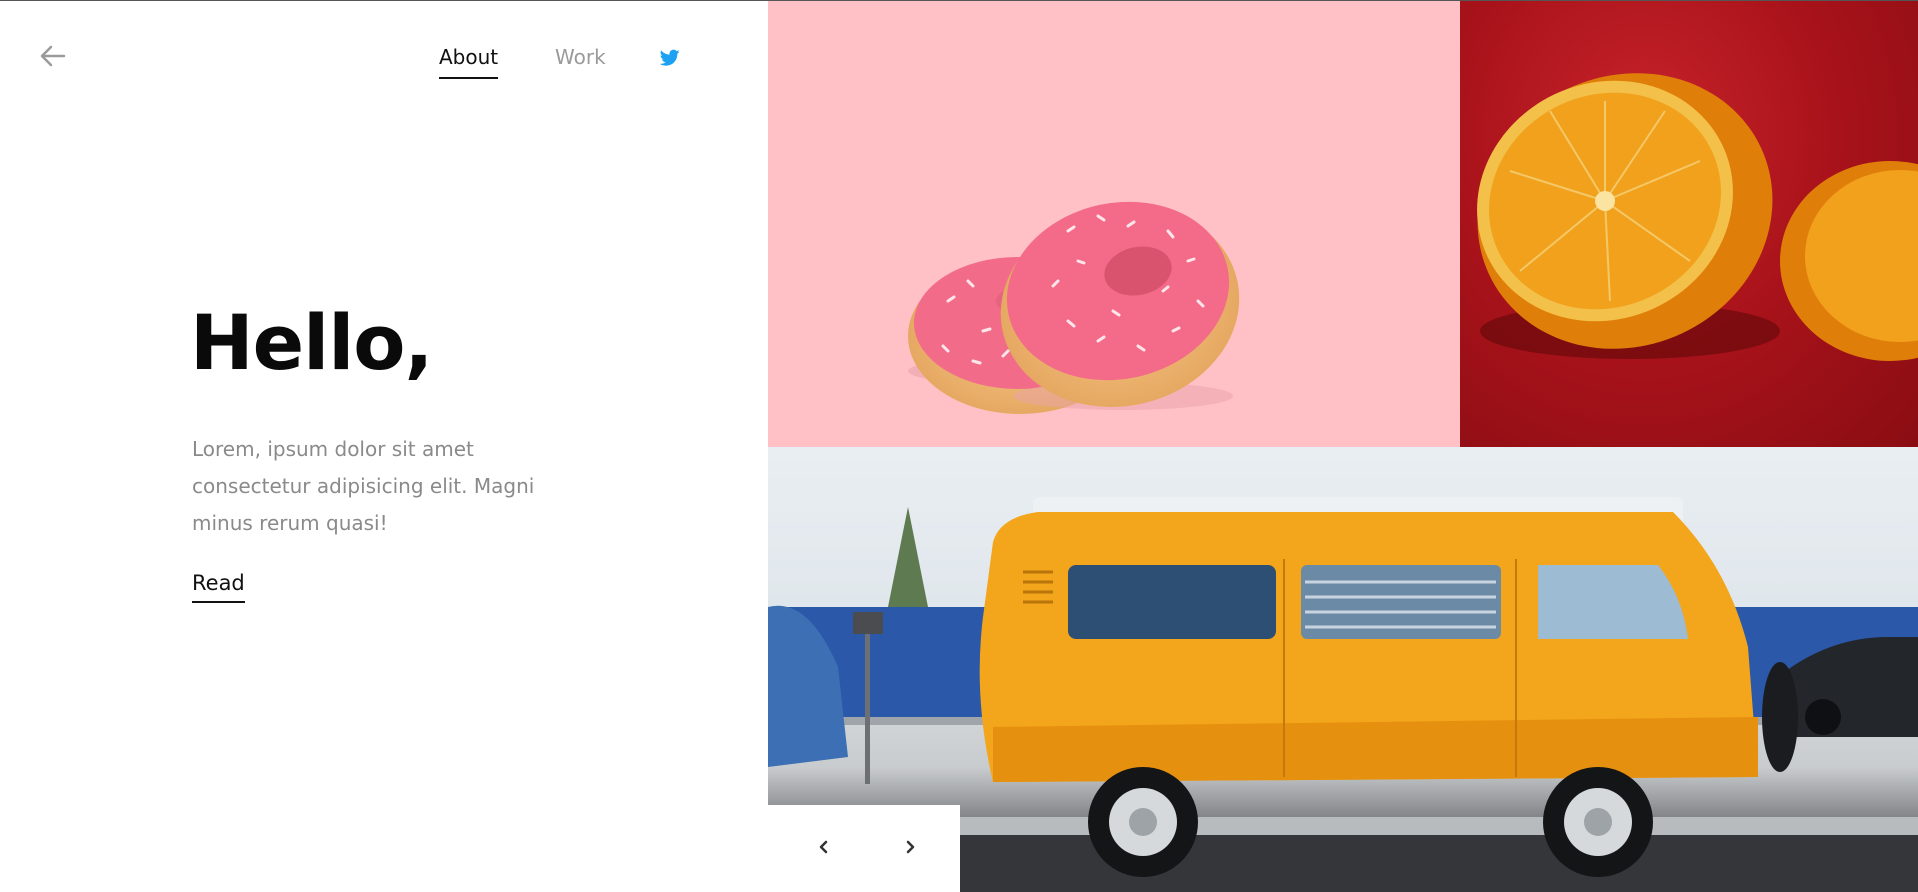  What do you see at coordinates (824, 847) in the screenshot?
I see `chevron-left-icon` at bounding box center [824, 847].